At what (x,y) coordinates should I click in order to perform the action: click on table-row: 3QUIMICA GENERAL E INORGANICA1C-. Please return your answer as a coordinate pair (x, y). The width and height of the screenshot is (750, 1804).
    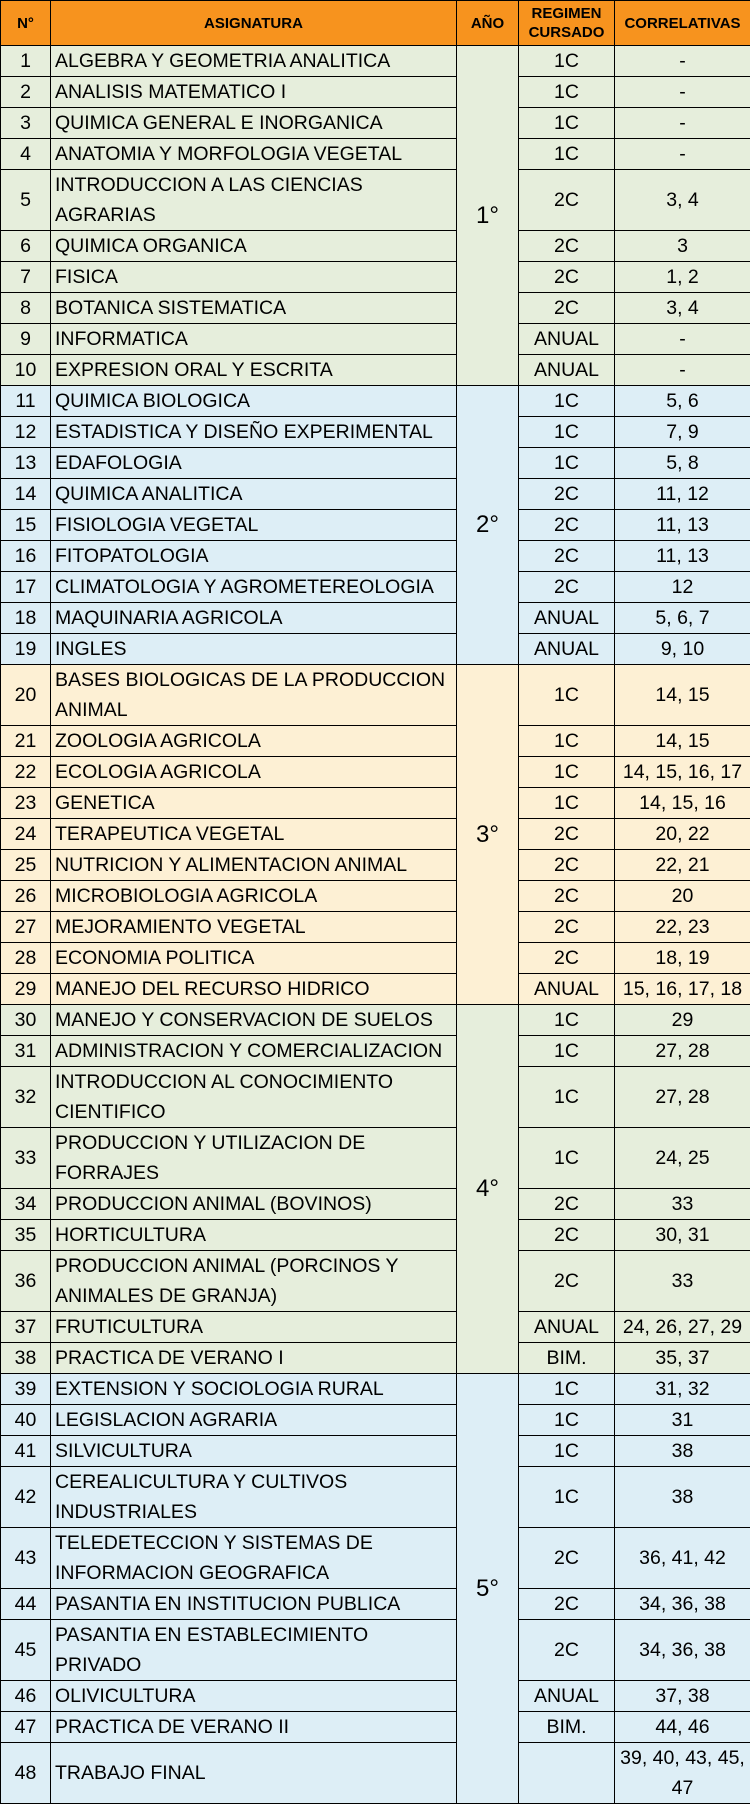
    Looking at the image, I should click on (375, 123).